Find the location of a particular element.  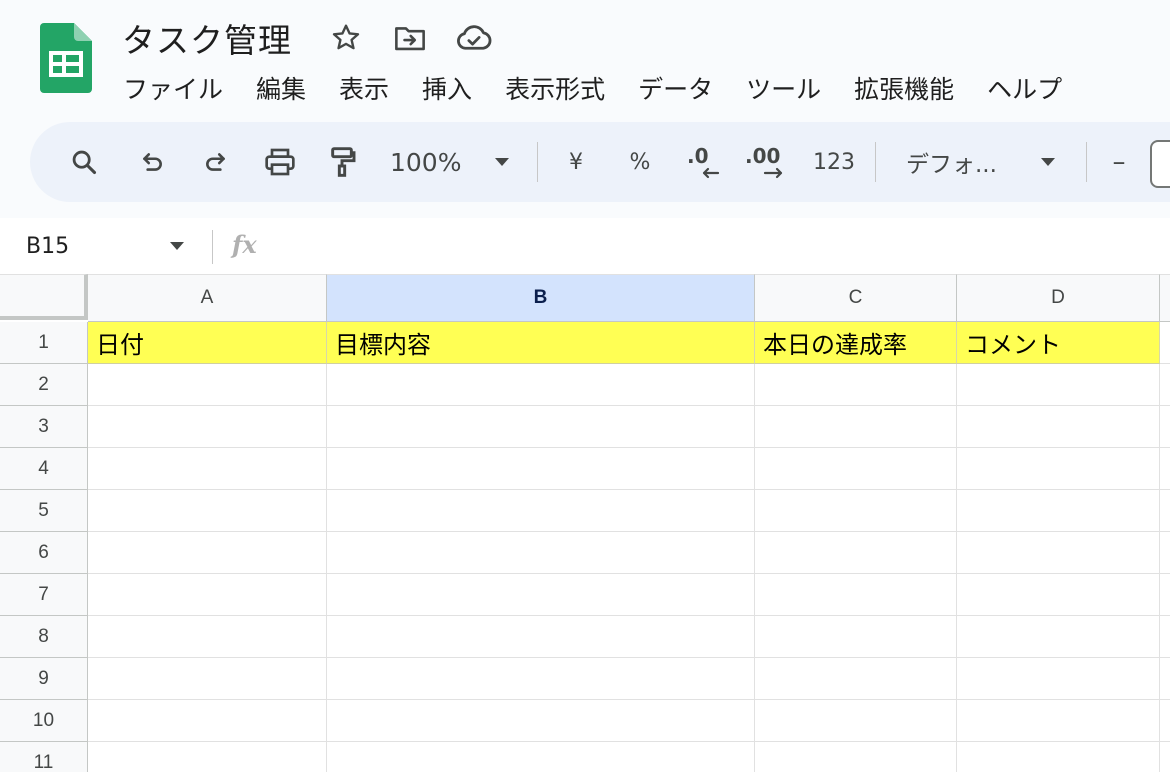

menu-help: ヘルプ is located at coordinates (1024, 88).